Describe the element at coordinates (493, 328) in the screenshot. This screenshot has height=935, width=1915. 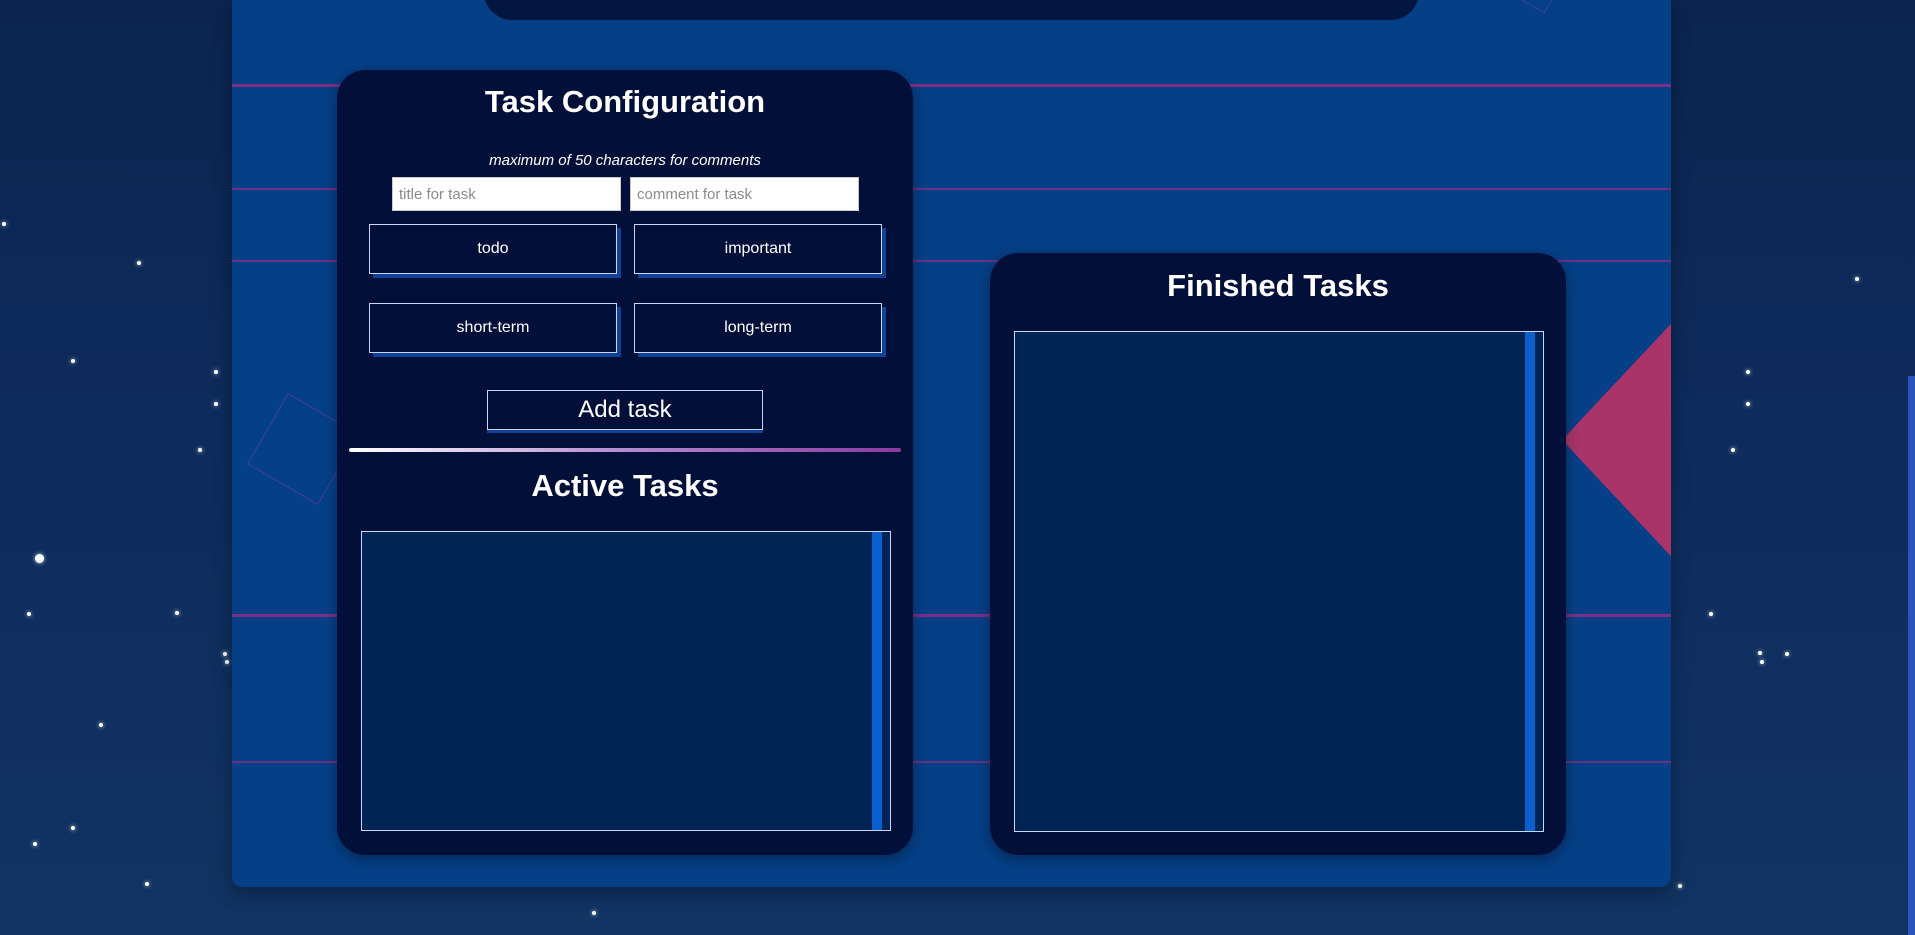
I see `category-short-term-button: short-term` at that location.